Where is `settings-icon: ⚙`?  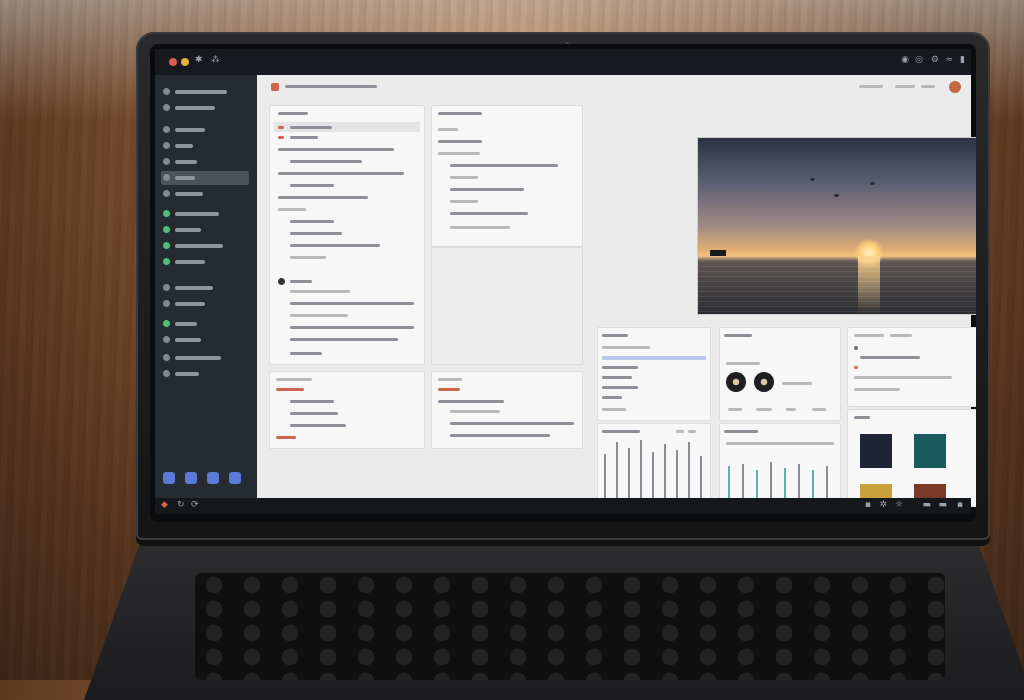
settings-icon: ⚙ is located at coordinates (935, 60).